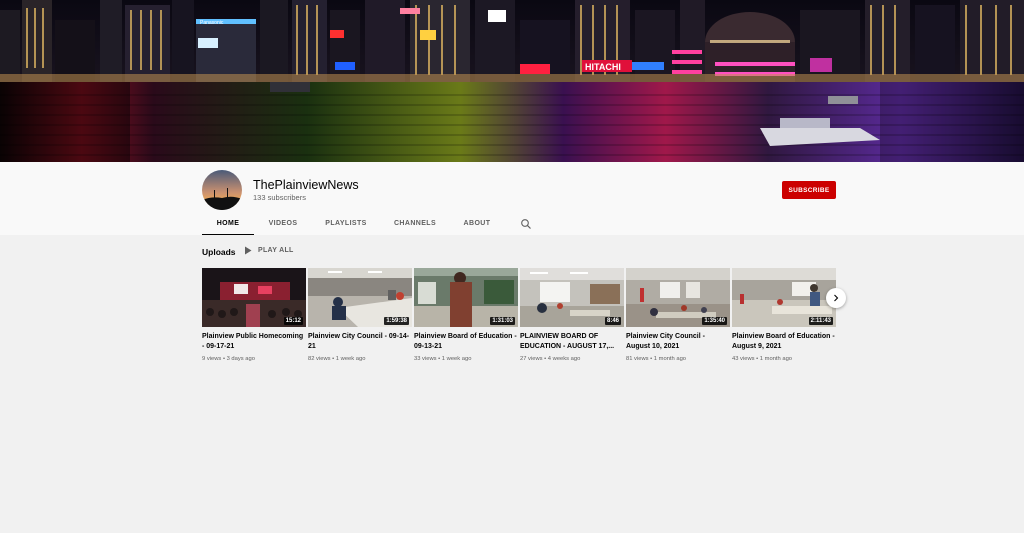 This screenshot has width=1024, height=533. What do you see at coordinates (254, 342) in the screenshot?
I see `video-title: Plainview Public Homecoming - 09-17-21` at bounding box center [254, 342].